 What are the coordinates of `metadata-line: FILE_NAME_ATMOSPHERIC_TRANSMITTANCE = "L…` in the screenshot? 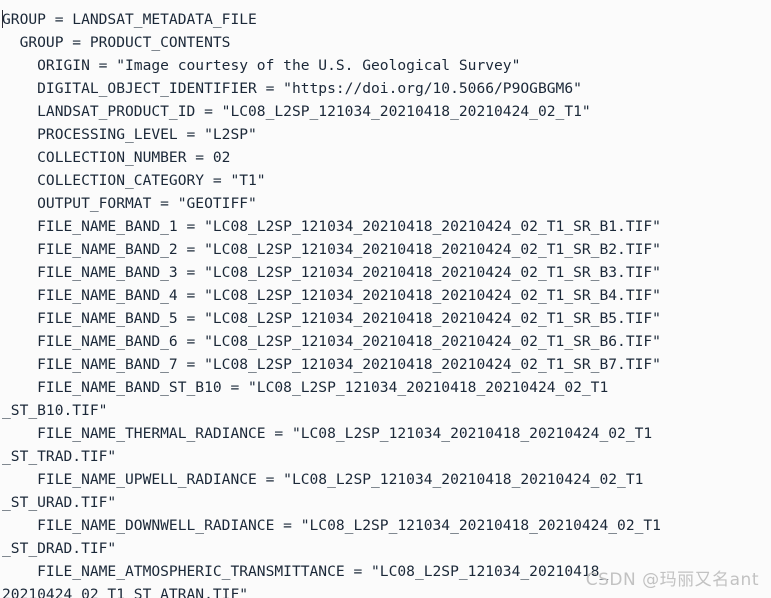 It's located at (305, 571).